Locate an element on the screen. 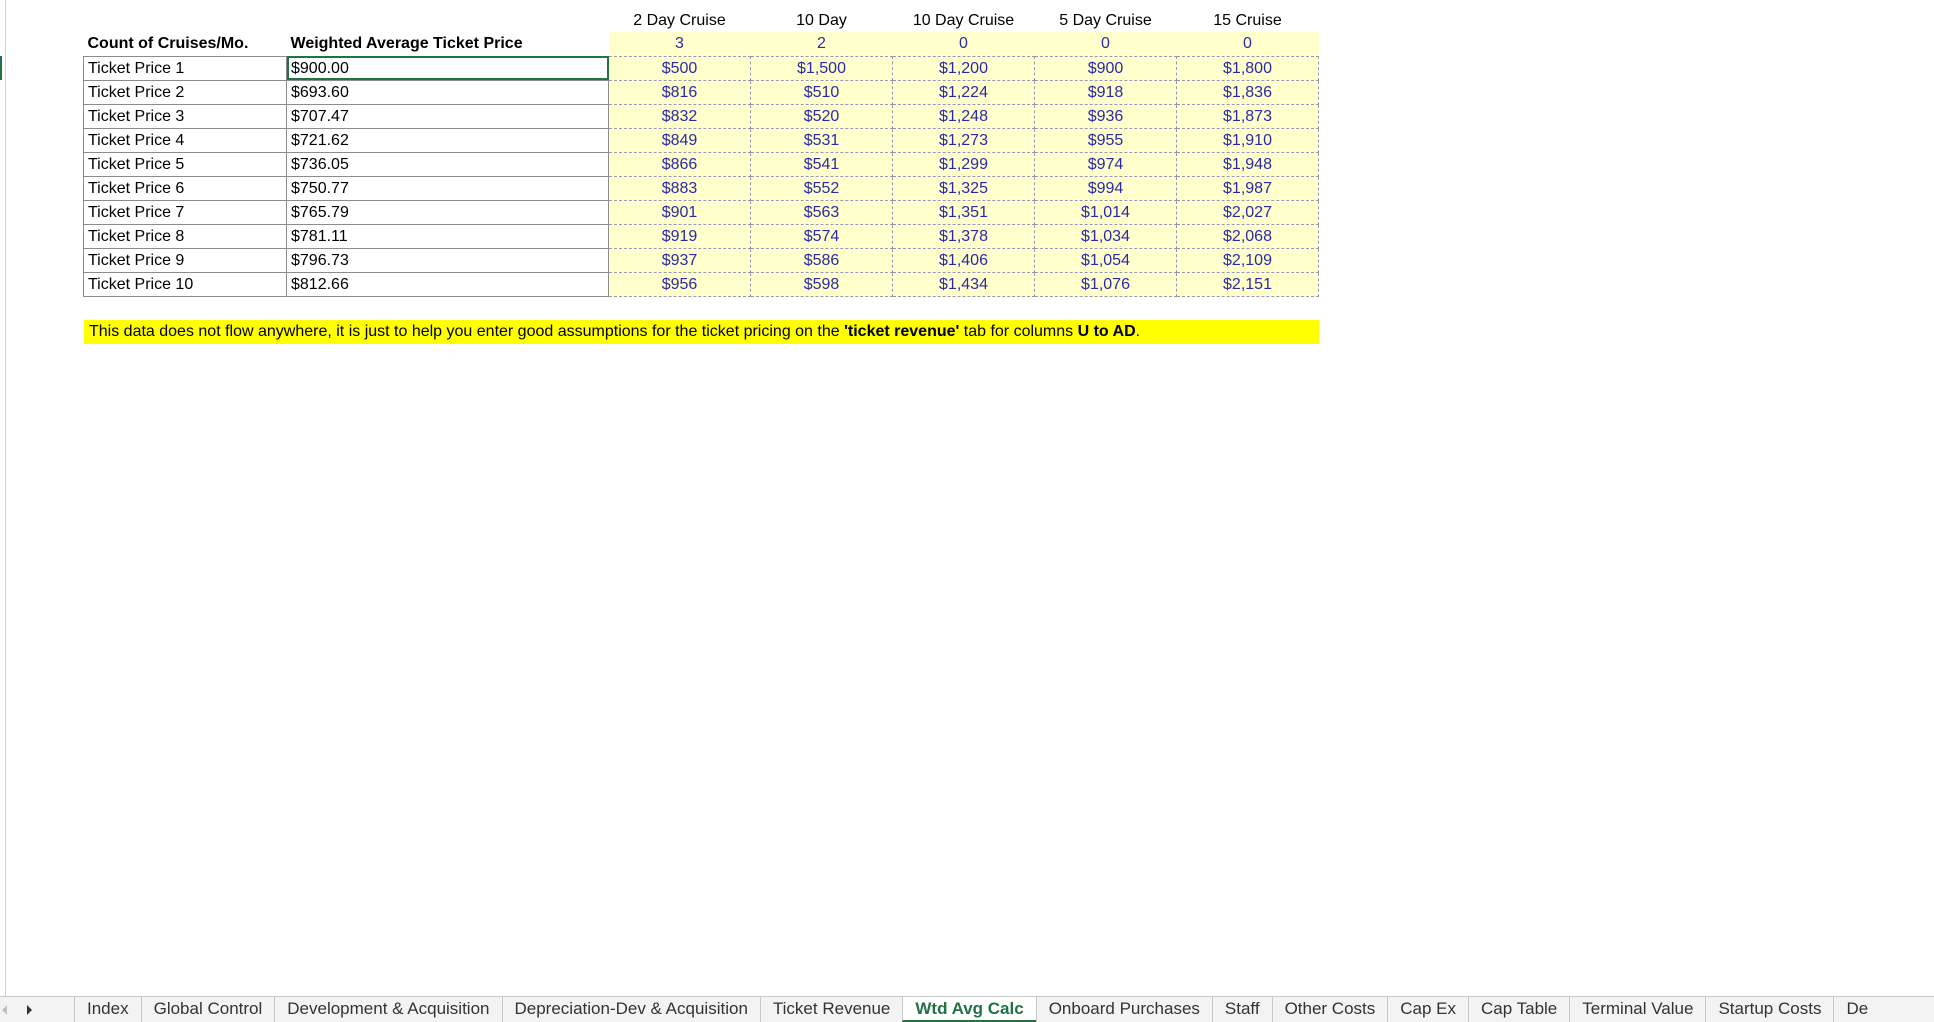 The width and height of the screenshot is (1934, 1022). weighted-average-cell: $707.47 is located at coordinates (447, 116).